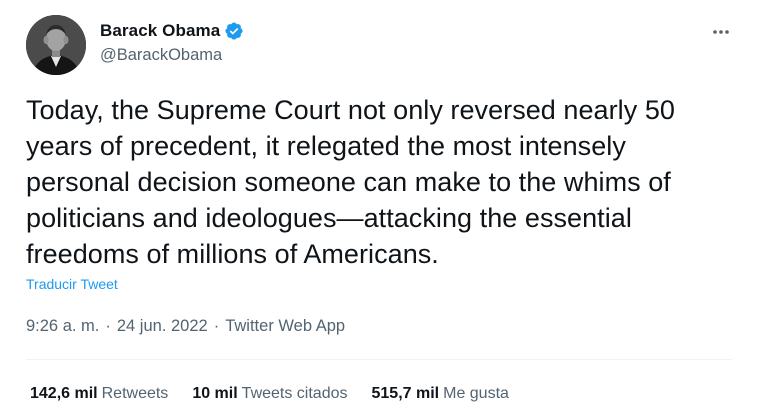 The width and height of the screenshot is (758, 416). I want to click on author-block: Barack Obama @BarackObama, so click(172, 42).